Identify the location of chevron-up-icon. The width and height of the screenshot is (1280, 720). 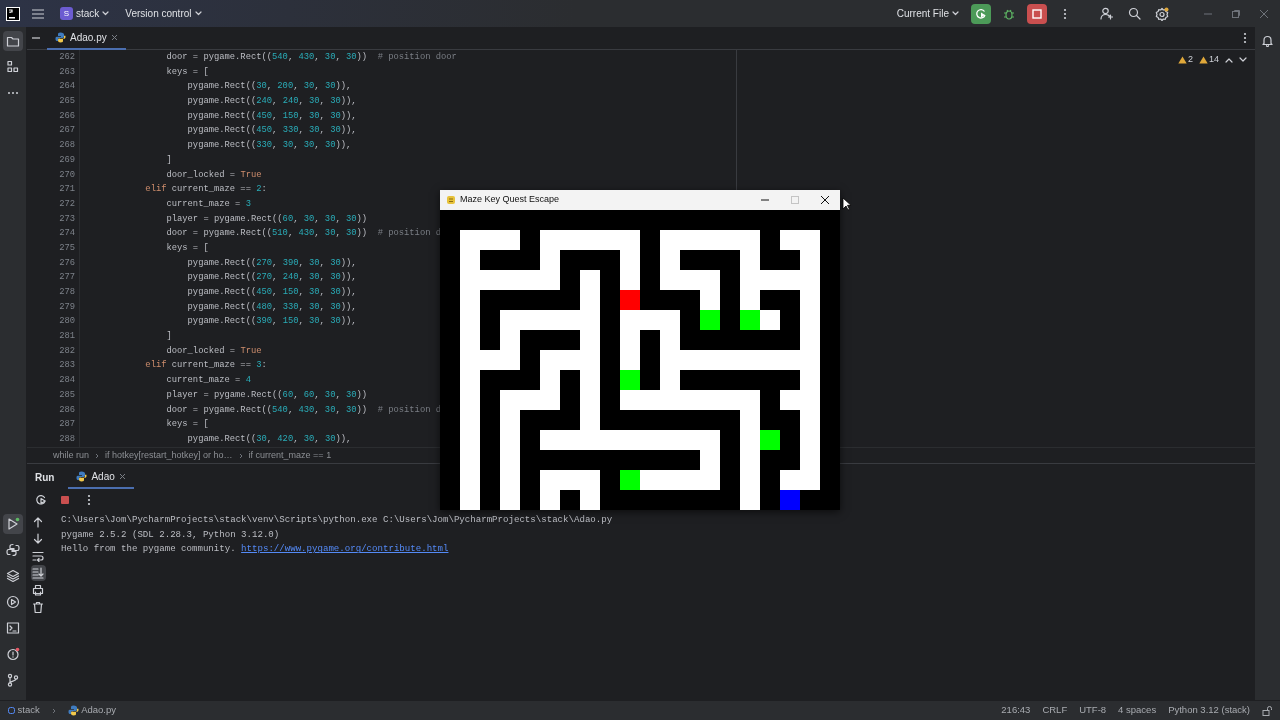
(1229, 59).